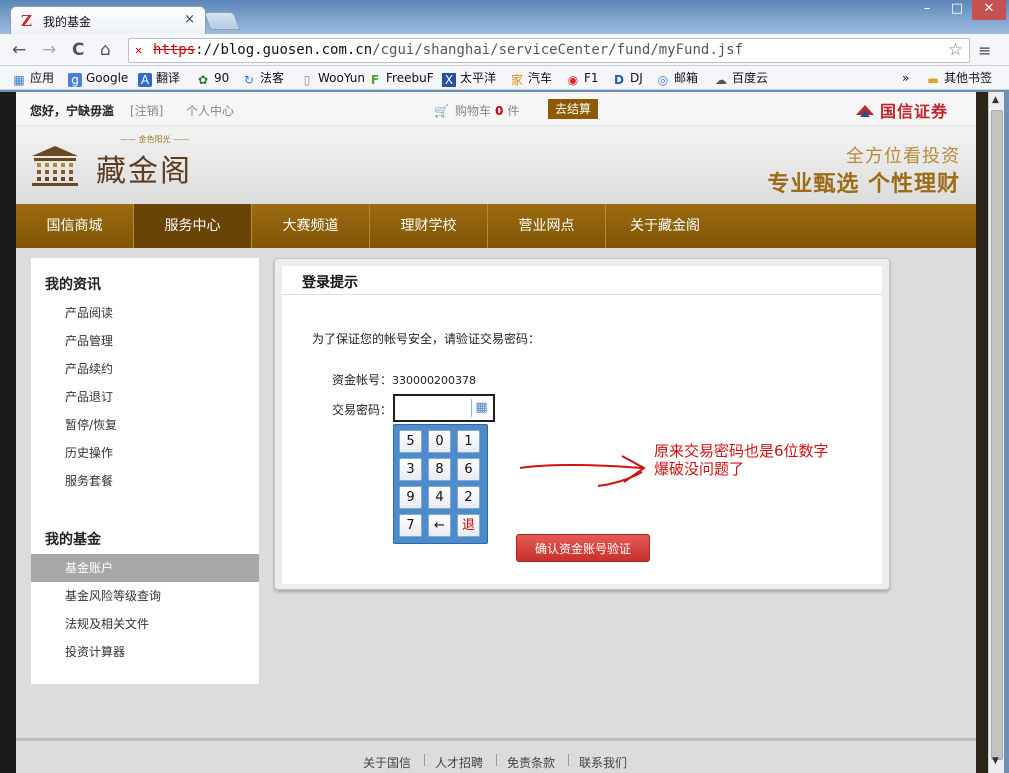 This screenshot has width=1009, height=773. I want to click on logo-subtitle: —— 金色阳光 ——, so click(155, 139).